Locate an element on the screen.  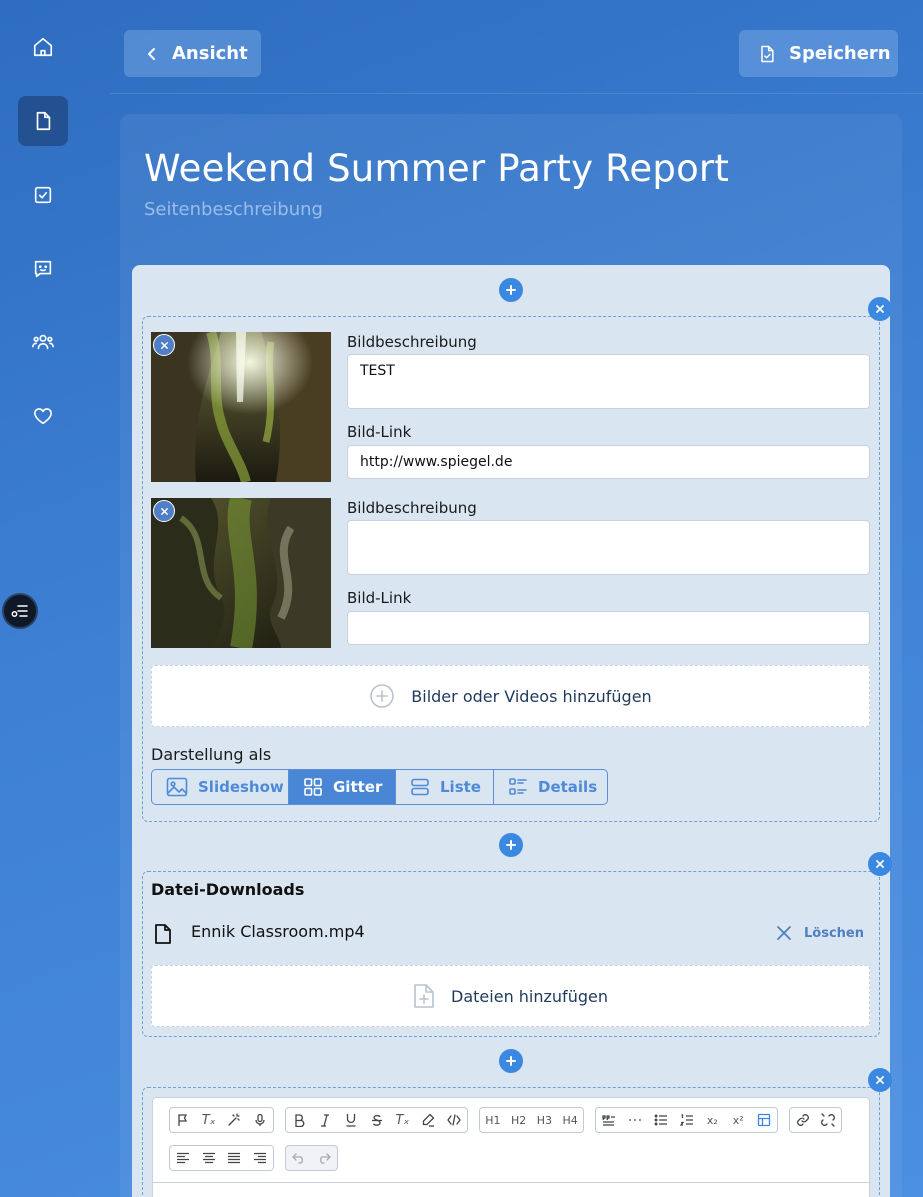
chevron-left-icon is located at coordinates (152, 54).